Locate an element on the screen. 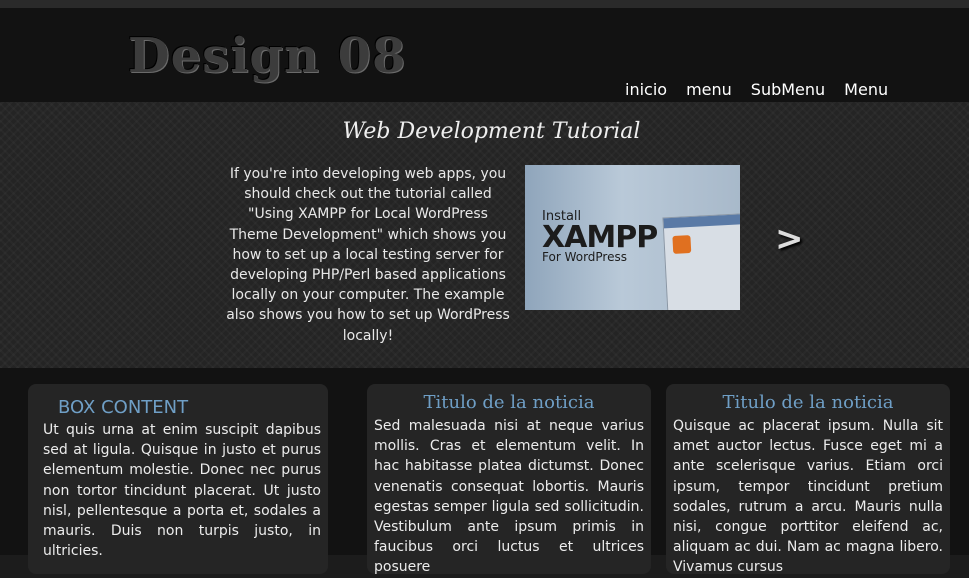  box-title: BOX CONTENT is located at coordinates (123, 407).